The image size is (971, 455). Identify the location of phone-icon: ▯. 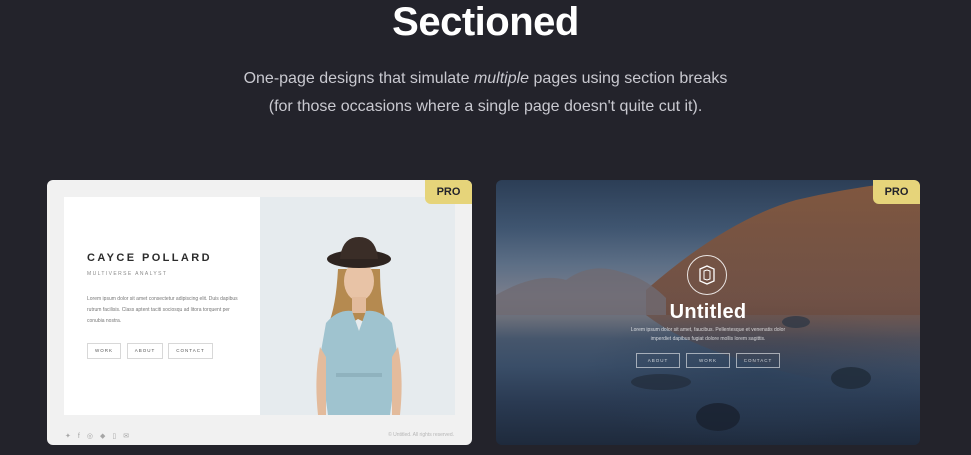
(118, 436).